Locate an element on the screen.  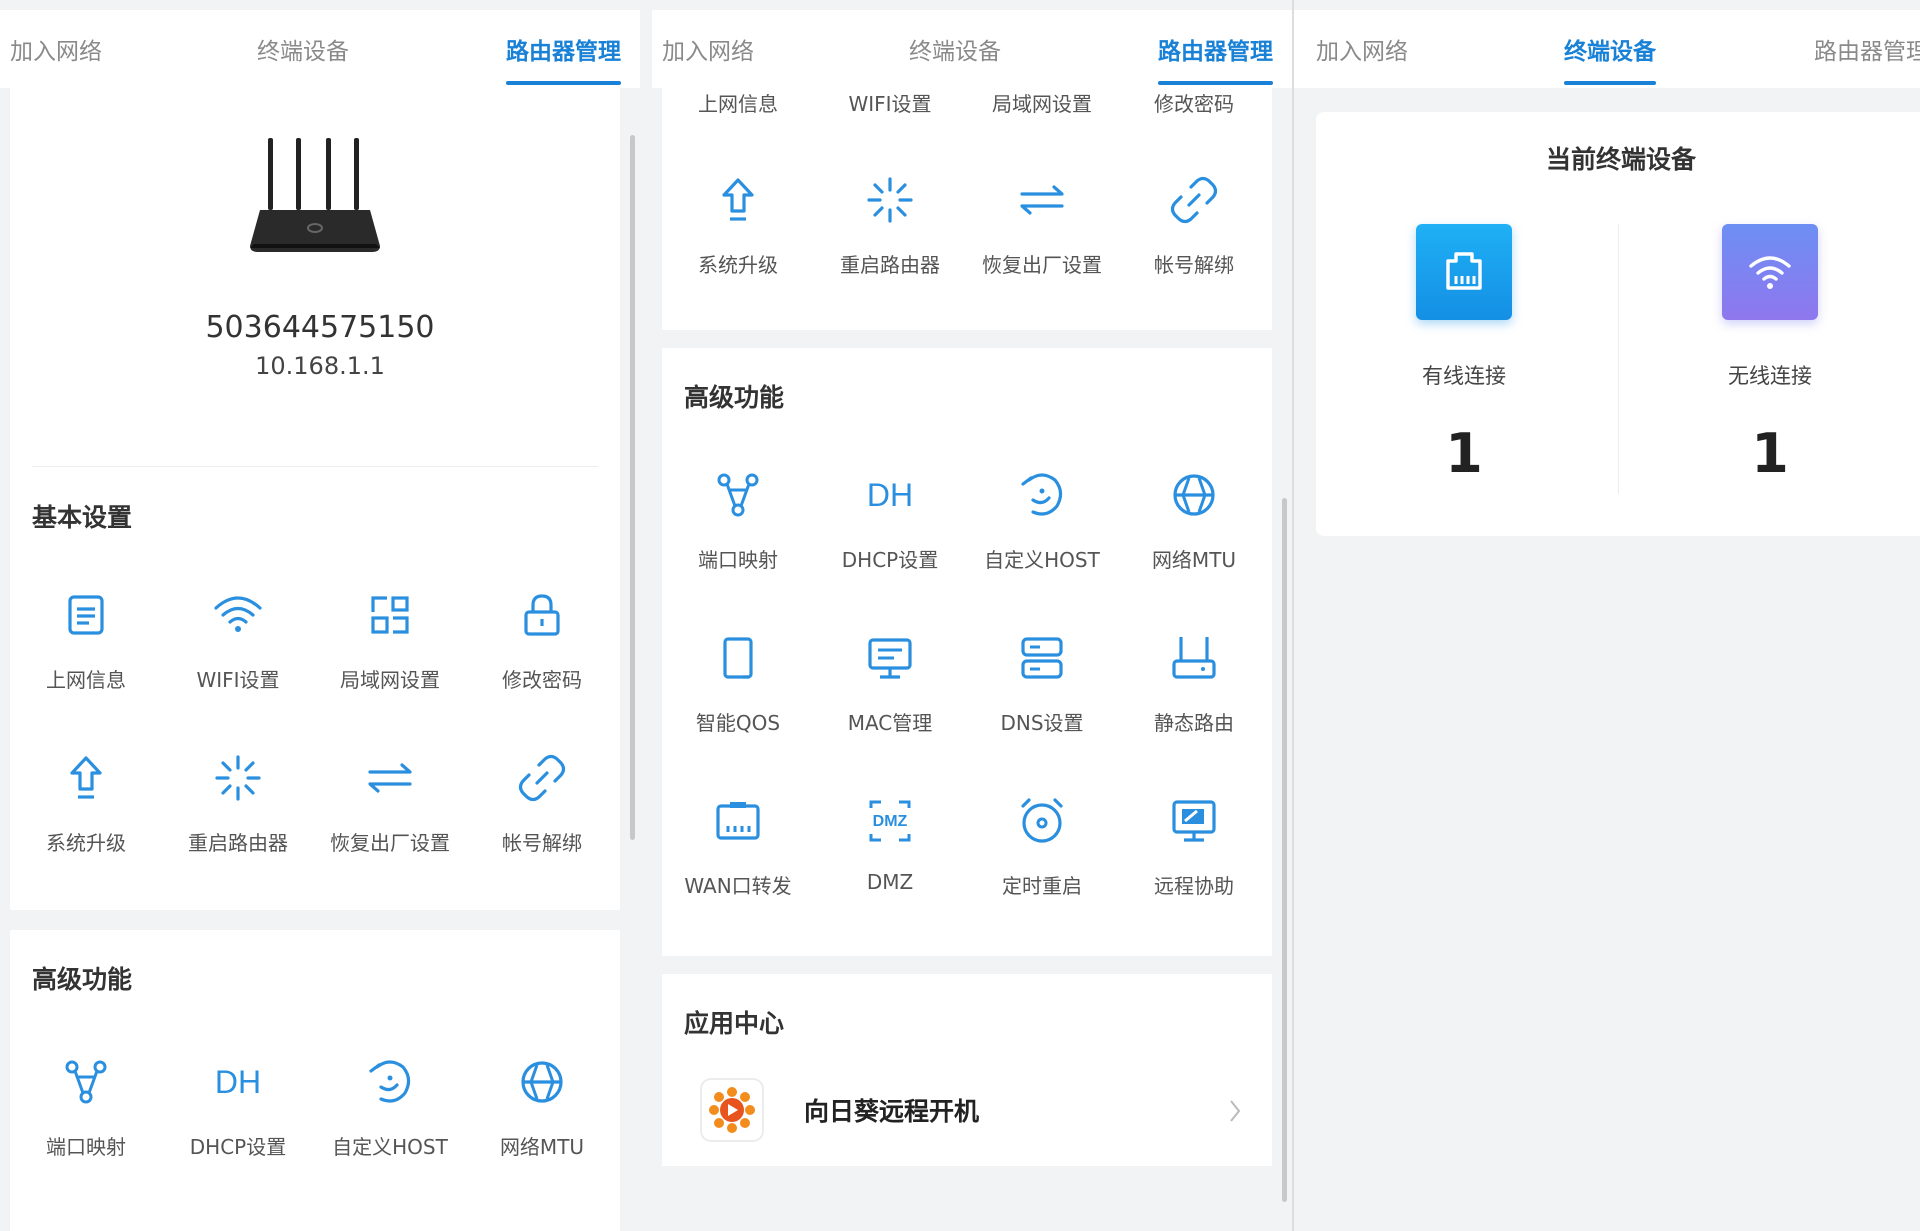
app-item-sunlogin: 向日葵远程开机 is located at coordinates (967, 1110).